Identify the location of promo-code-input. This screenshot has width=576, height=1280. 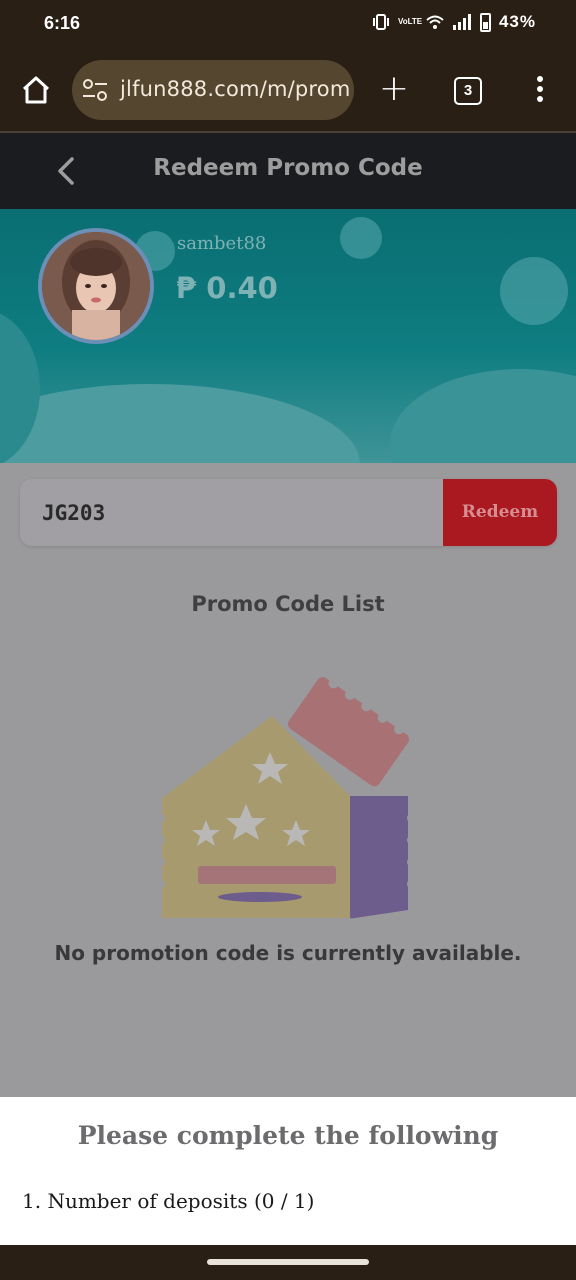
(231, 512).